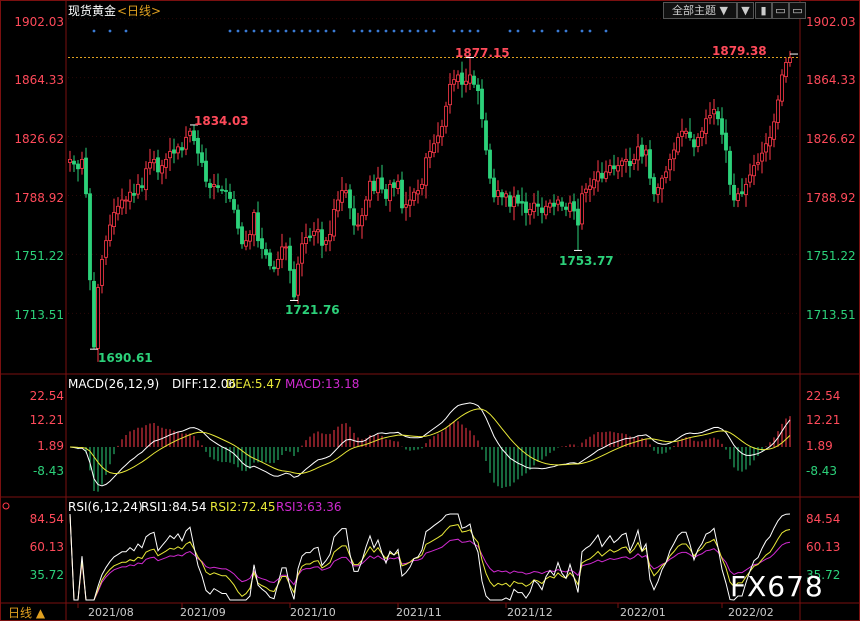 Image resolution: width=860 pixels, height=621 pixels. I want to click on macd-value-label: MACD:13.18, so click(322, 384).